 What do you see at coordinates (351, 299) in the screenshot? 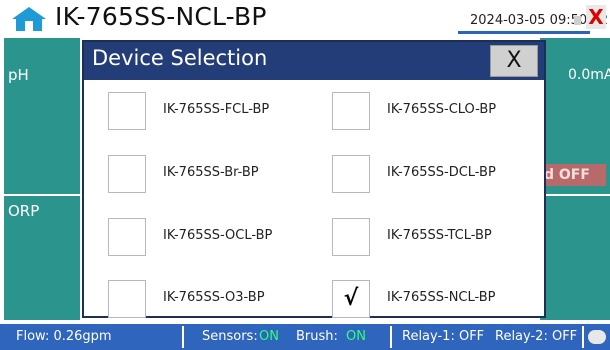
I see `device-checkbox-checked: √` at bounding box center [351, 299].